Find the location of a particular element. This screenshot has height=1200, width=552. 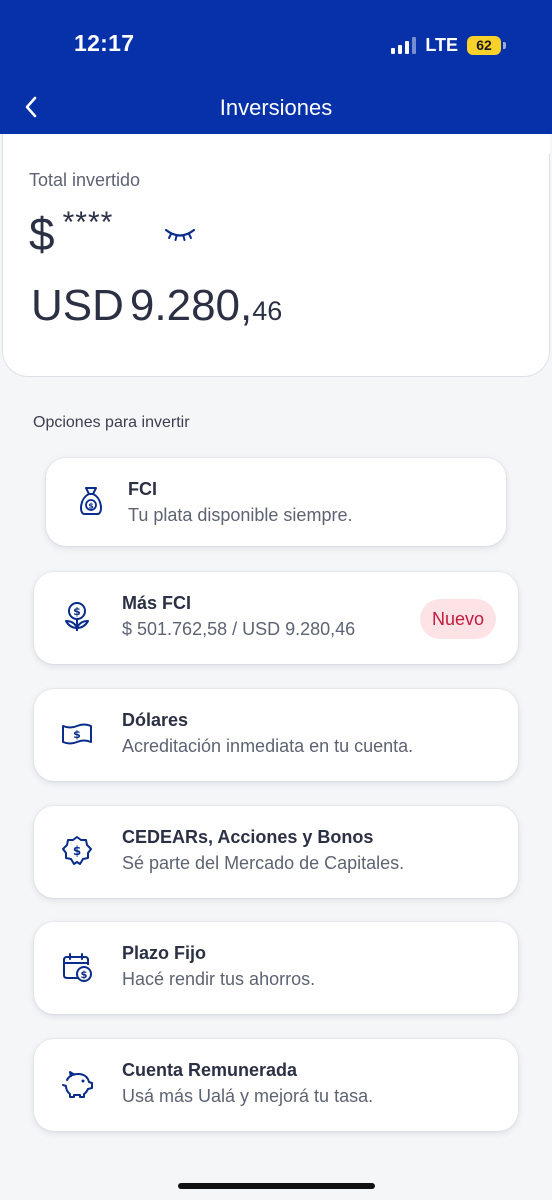

ars-masked-amount: **** is located at coordinates (88, 222).